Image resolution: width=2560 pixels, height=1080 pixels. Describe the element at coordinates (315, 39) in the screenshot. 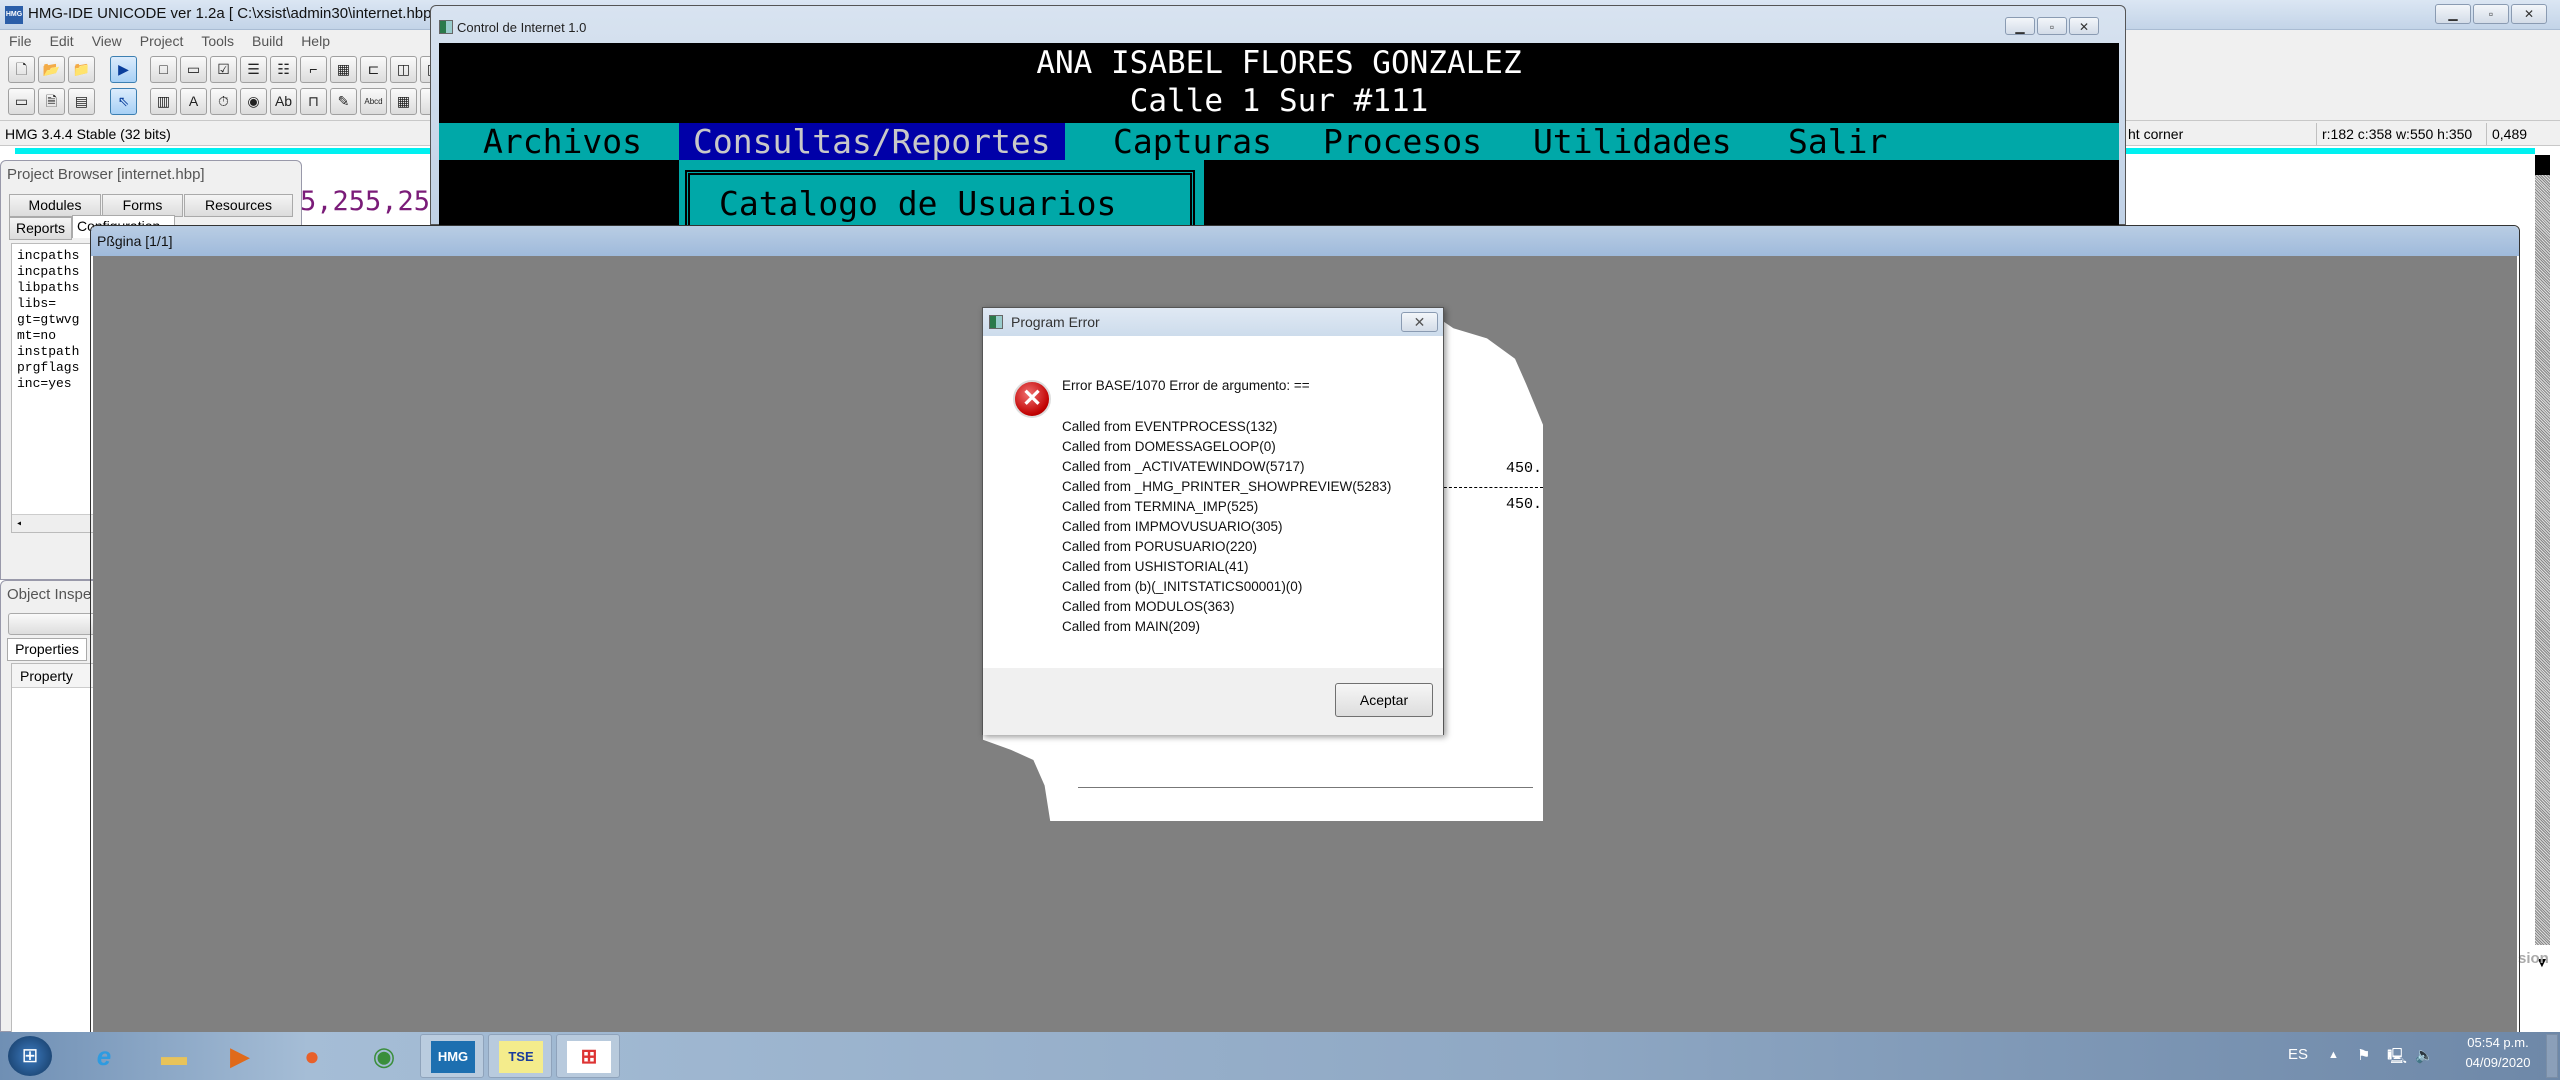

I see `menu-help: Help` at that location.